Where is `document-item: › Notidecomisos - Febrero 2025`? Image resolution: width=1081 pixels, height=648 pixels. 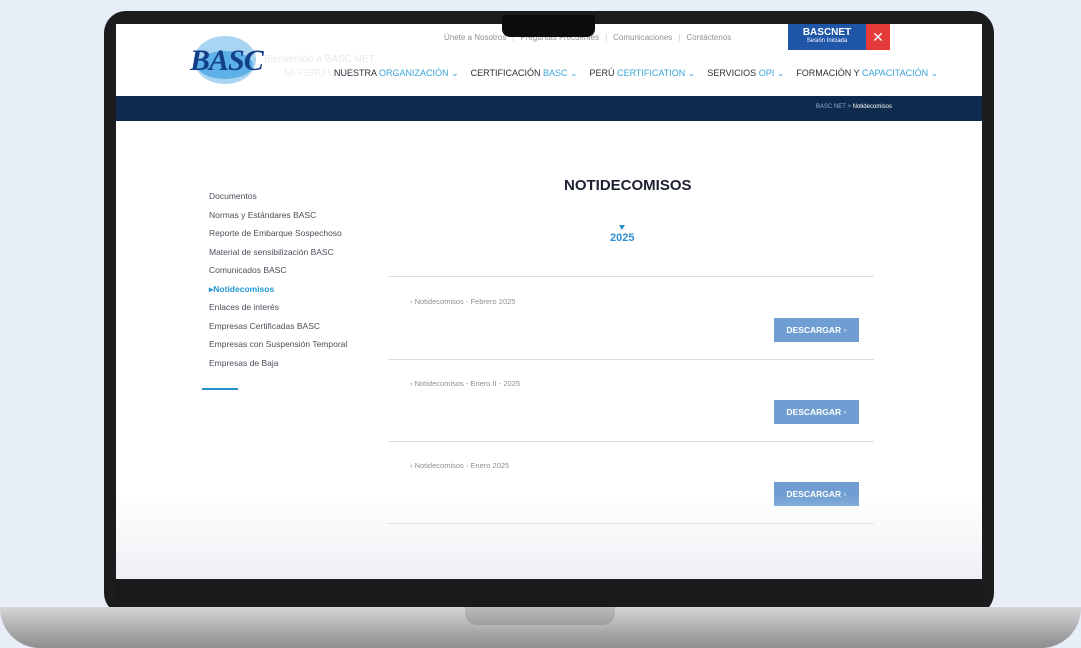 document-item: › Notidecomisos - Febrero 2025 is located at coordinates (462, 301).